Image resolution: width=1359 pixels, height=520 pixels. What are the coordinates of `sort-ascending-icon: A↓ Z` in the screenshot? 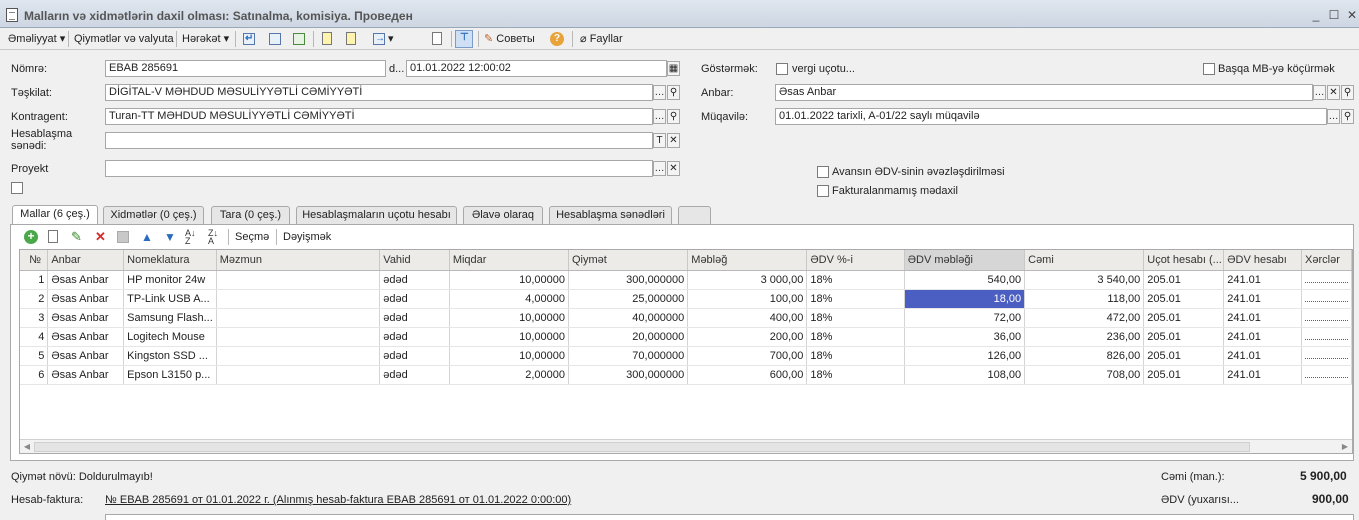 It's located at (192, 237).